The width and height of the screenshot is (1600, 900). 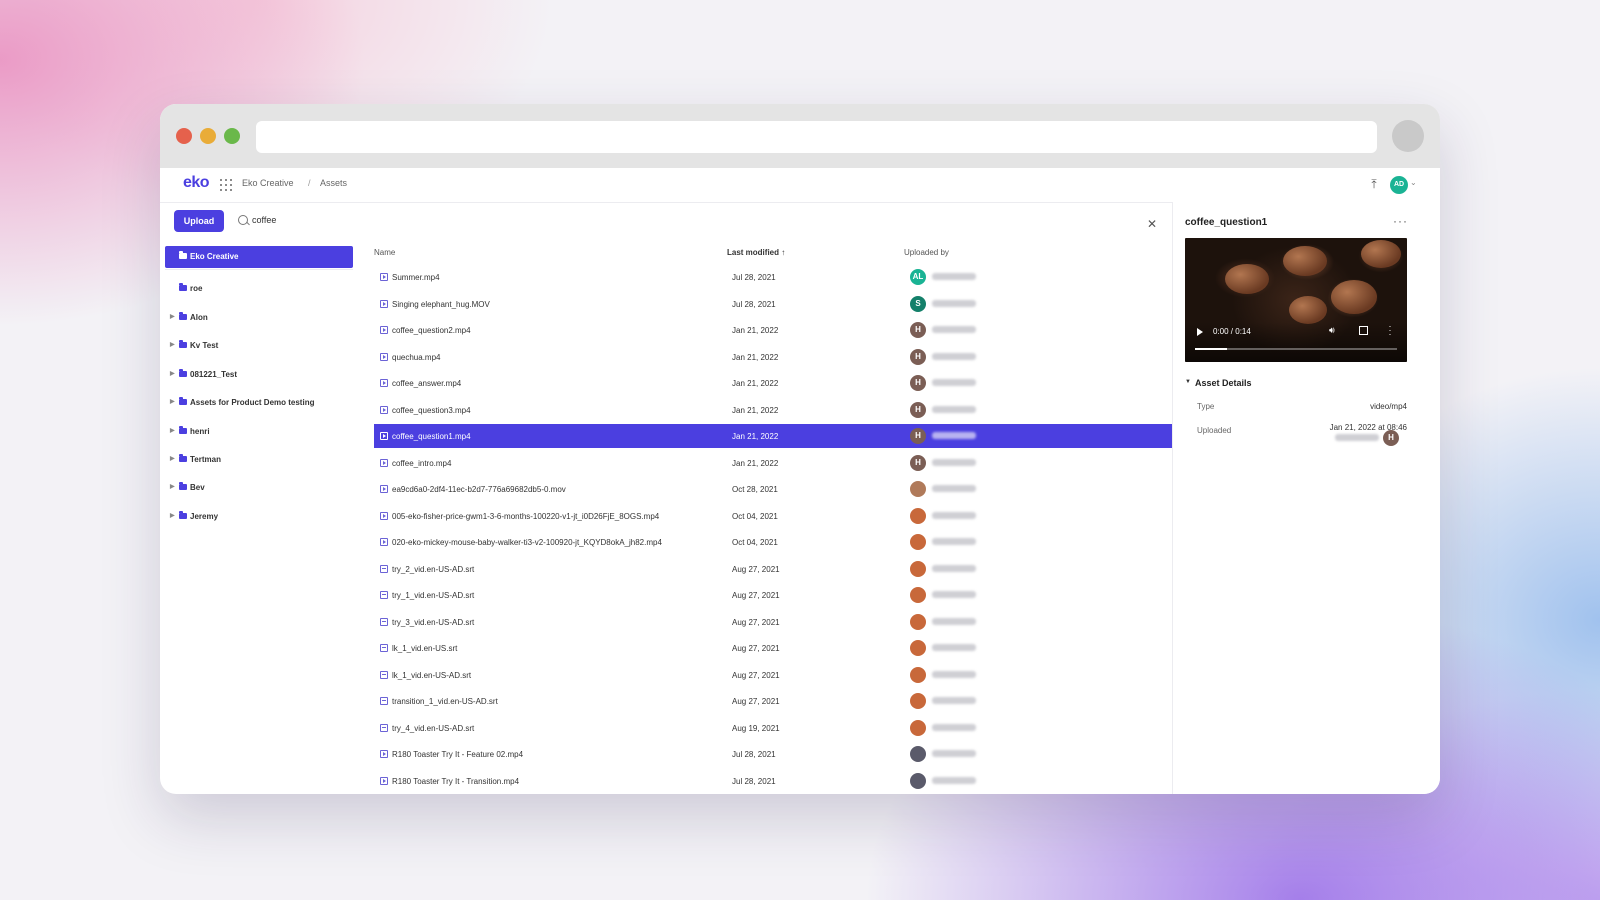 I want to click on table-row: try_4_vid.en-US-AD.srt Aug 19, 2021, so click(x=773, y=728).